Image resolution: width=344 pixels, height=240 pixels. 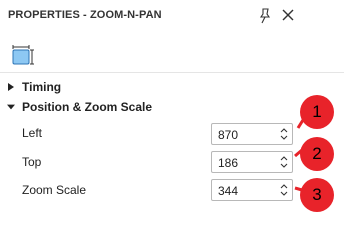 I want to click on close-icon, so click(x=288, y=15).